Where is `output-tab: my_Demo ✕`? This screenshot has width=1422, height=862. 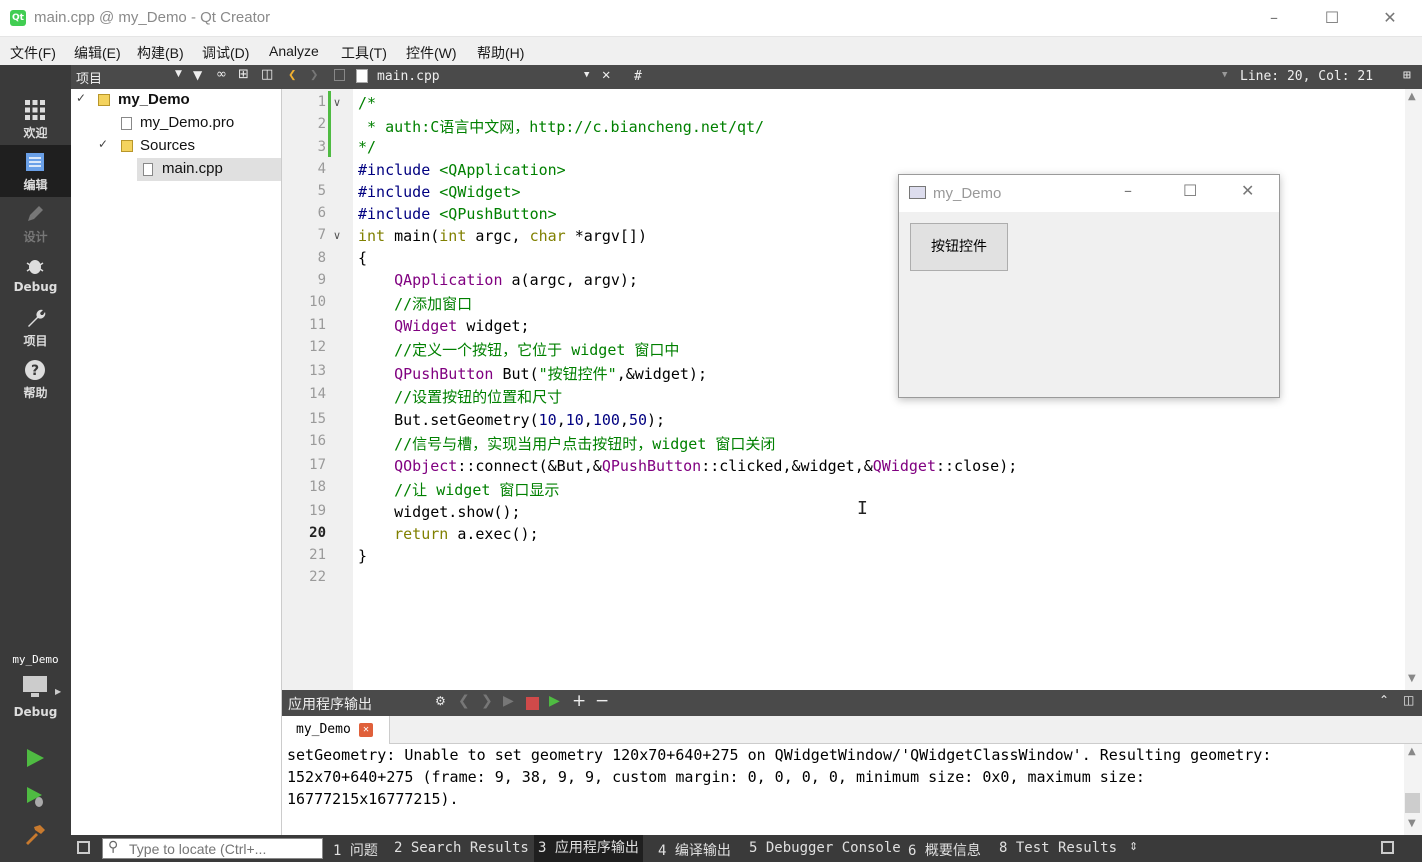
output-tab: my_Demo ✕ is located at coordinates (336, 730).